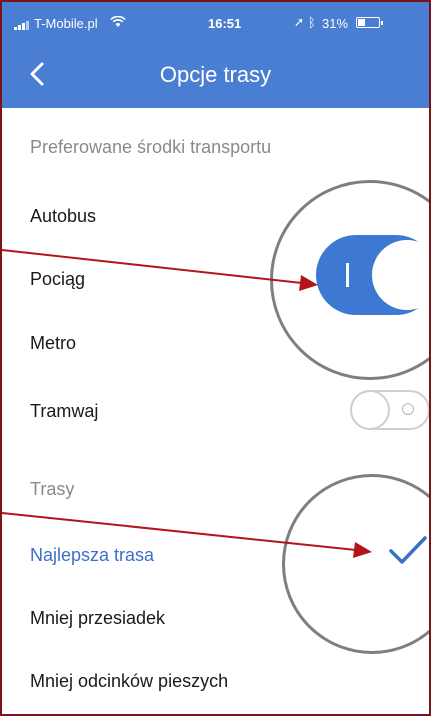 The image size is (431, 716). What do you see at coordinates (63, 216) in the screenshot?
I see `row-label: Autobus` at bounding box center [63, 216].